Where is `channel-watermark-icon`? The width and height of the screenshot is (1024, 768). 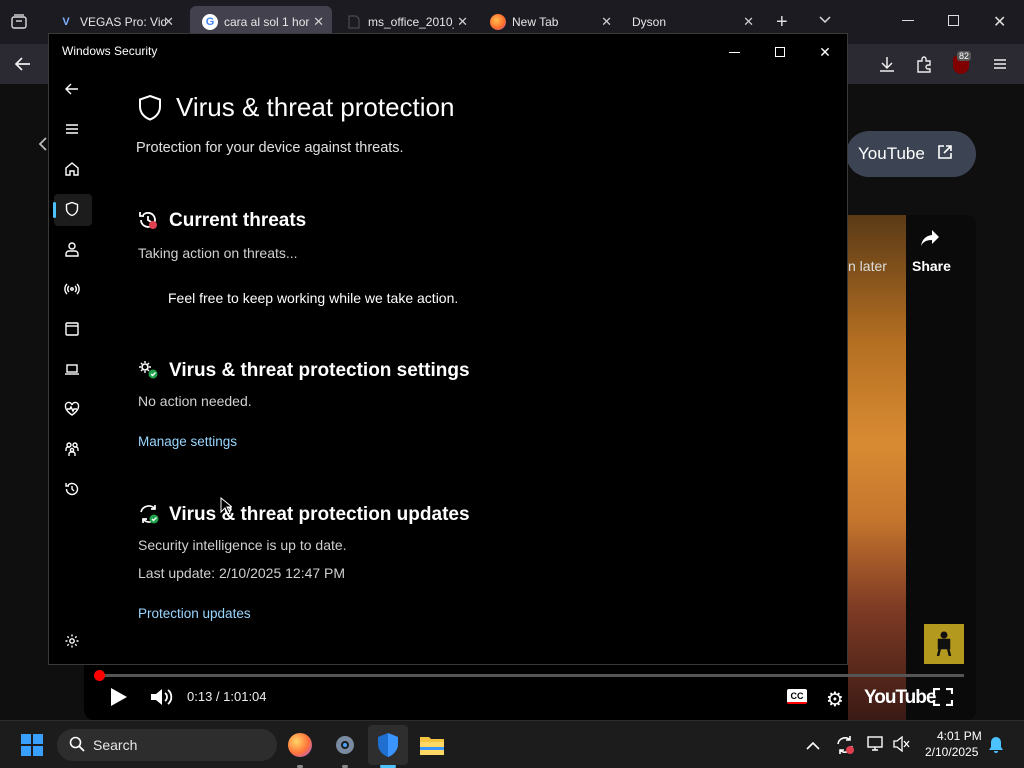
channel-watermark-icon is located at coordinates (944, 644).